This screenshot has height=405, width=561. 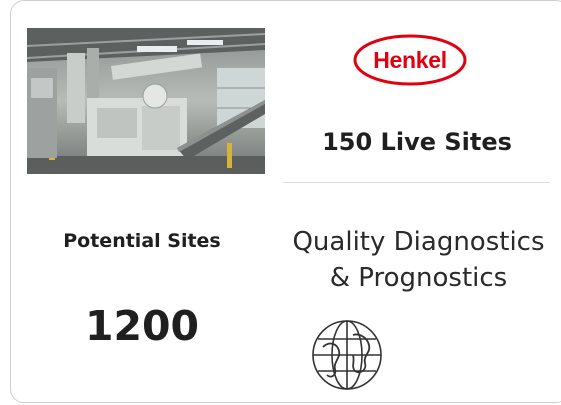 What do you see at coordinates (416, 182) in the screenshot?
I see `divider` at bounding box center [416, 182].